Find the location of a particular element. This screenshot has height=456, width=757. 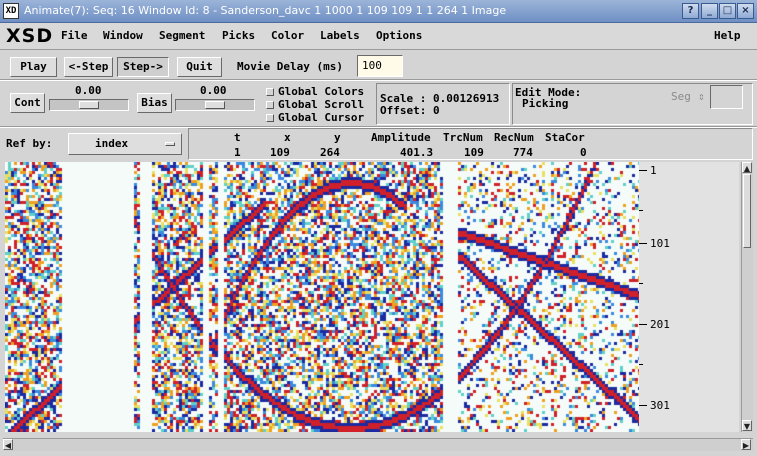

axis-label-101: 101 is located at coordinates (660, 243).